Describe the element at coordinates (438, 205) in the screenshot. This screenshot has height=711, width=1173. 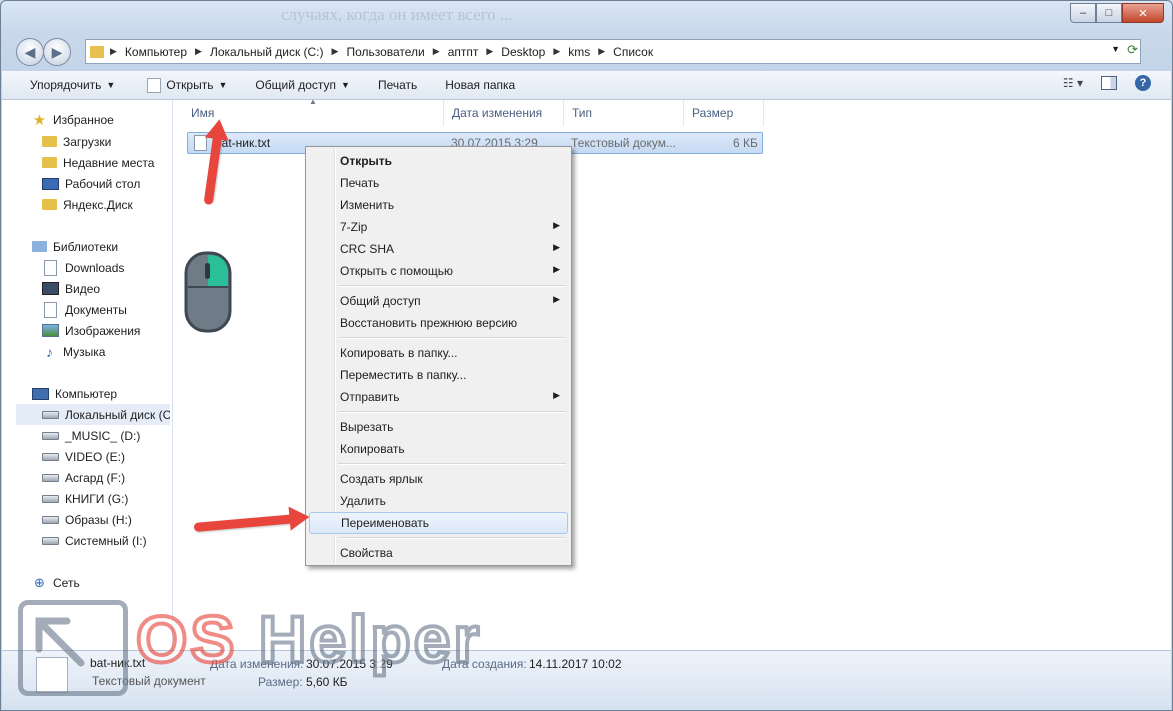
I see `menu-item-edit: Изменить` at that location.